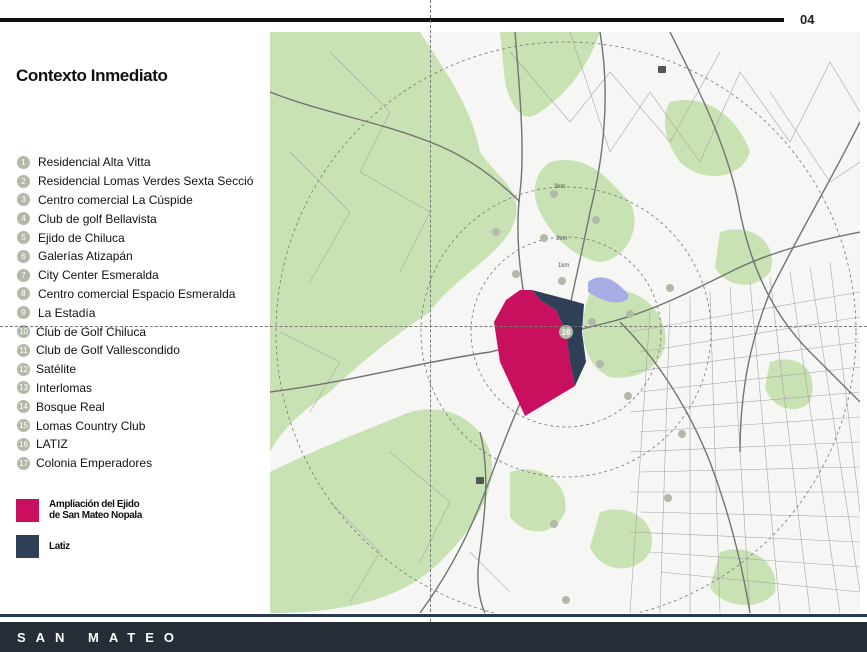 Image resolution: width=867 pixels, height=652 pixels. I want to click on poi-number-badge: 13, so click(23, 388).